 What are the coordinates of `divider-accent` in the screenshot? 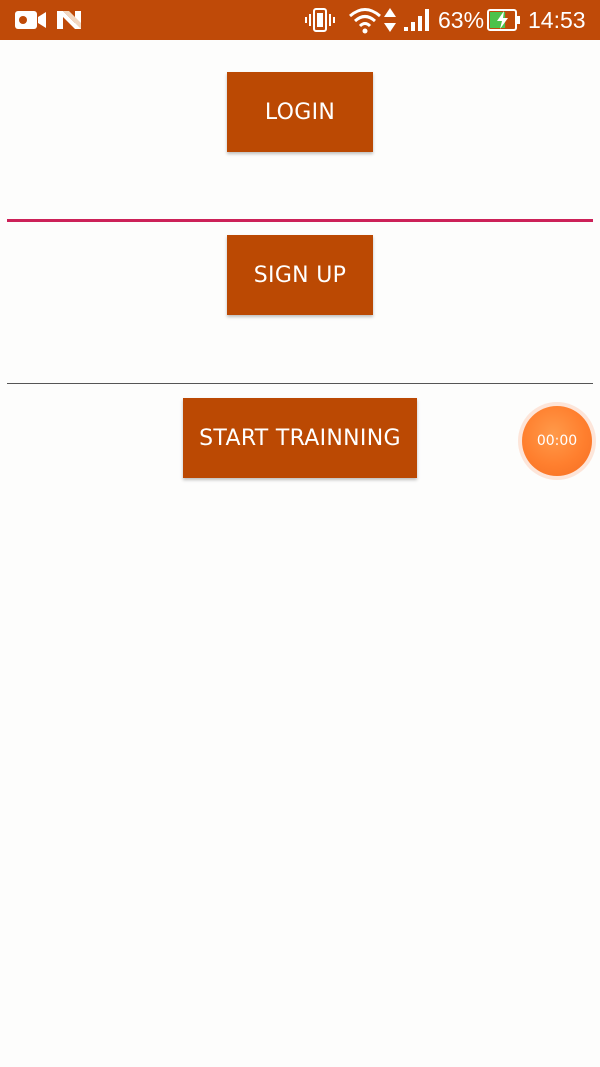 It's located at (300, 220).